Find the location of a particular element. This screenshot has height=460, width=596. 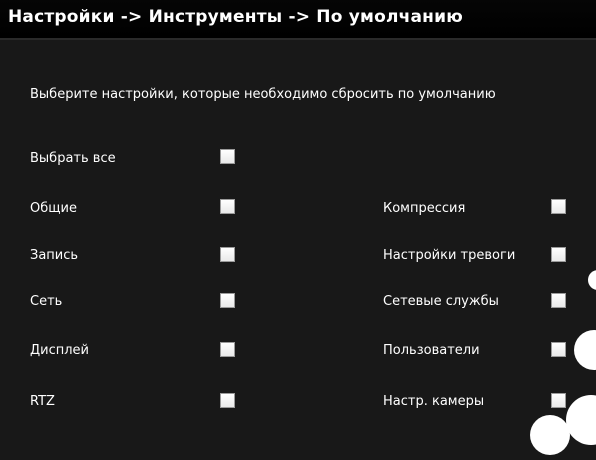

option-label-rtz: RTZ is located at coordinates (42, 401).